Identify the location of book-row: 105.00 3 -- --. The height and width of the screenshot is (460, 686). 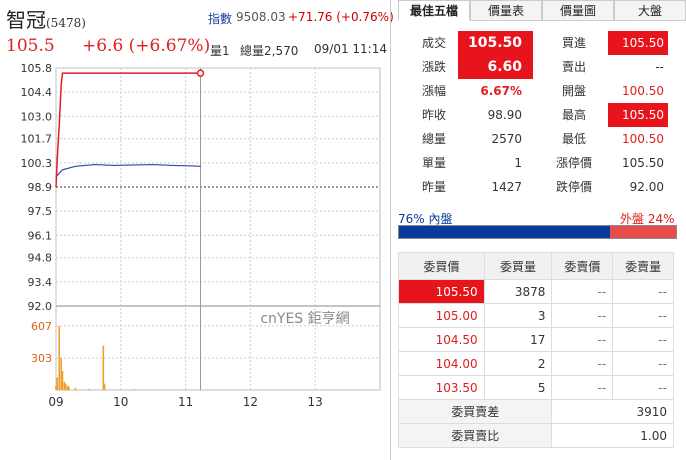
(536, 315).